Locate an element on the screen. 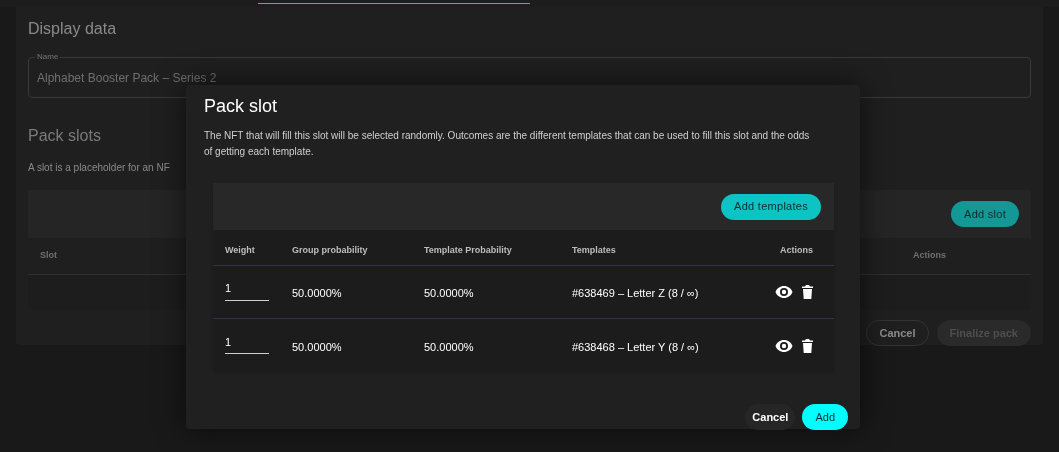 The image size is (1059, 452). add-button: Add is located at coordinates (825, 417).